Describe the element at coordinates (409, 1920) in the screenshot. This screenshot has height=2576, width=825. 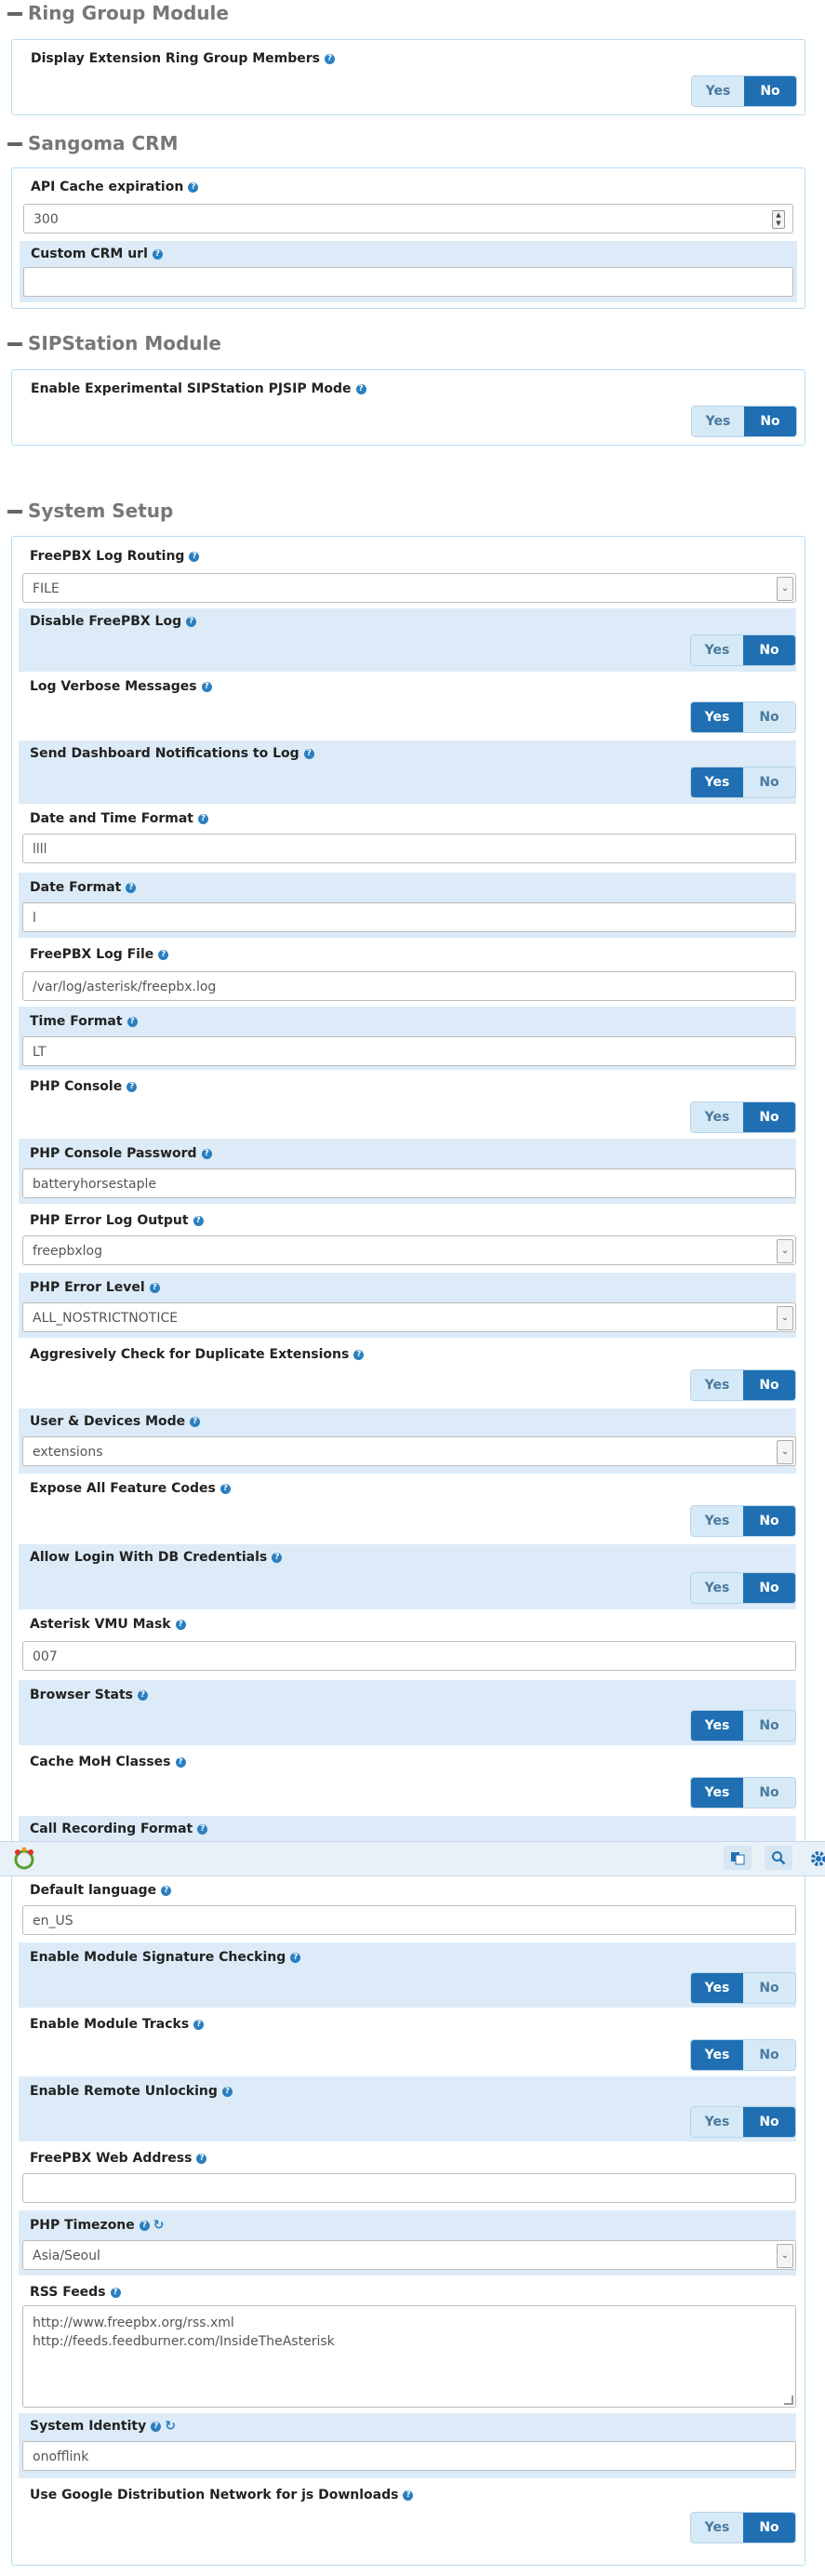
I see `default-language-input: en_US` at that location.